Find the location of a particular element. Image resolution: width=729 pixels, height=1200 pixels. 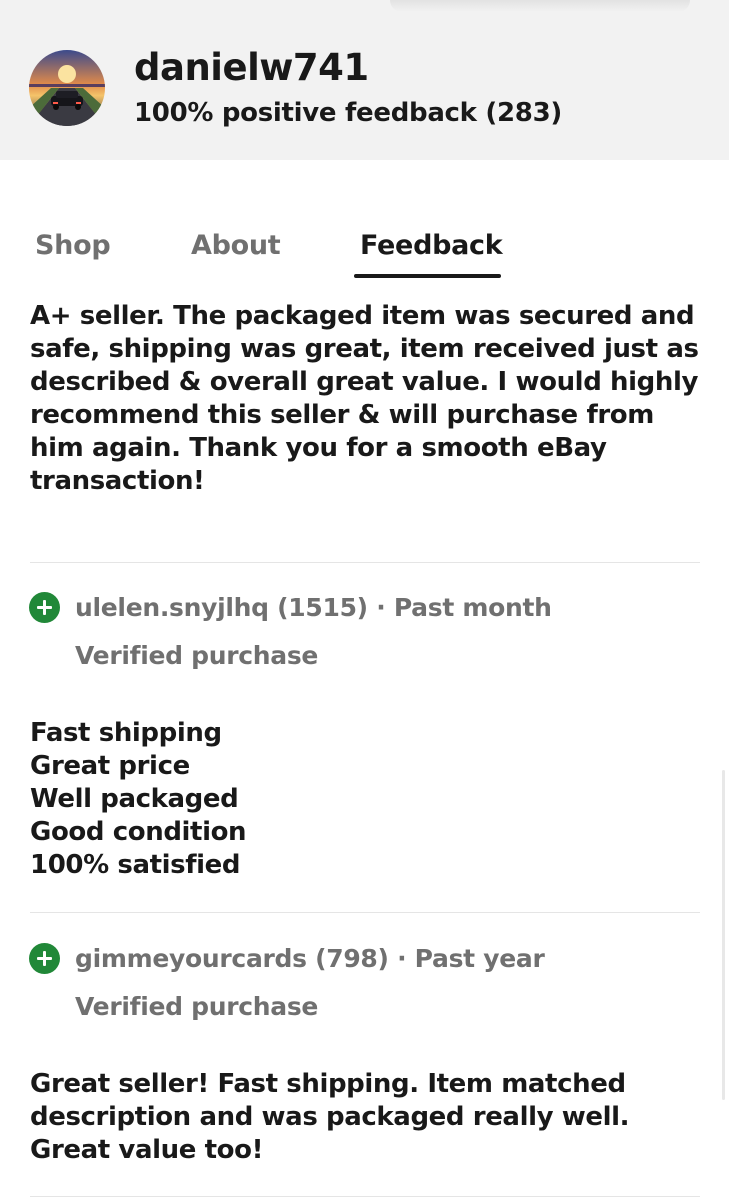

sunset-car-avatar-icon is located at coordinates (67, 88).